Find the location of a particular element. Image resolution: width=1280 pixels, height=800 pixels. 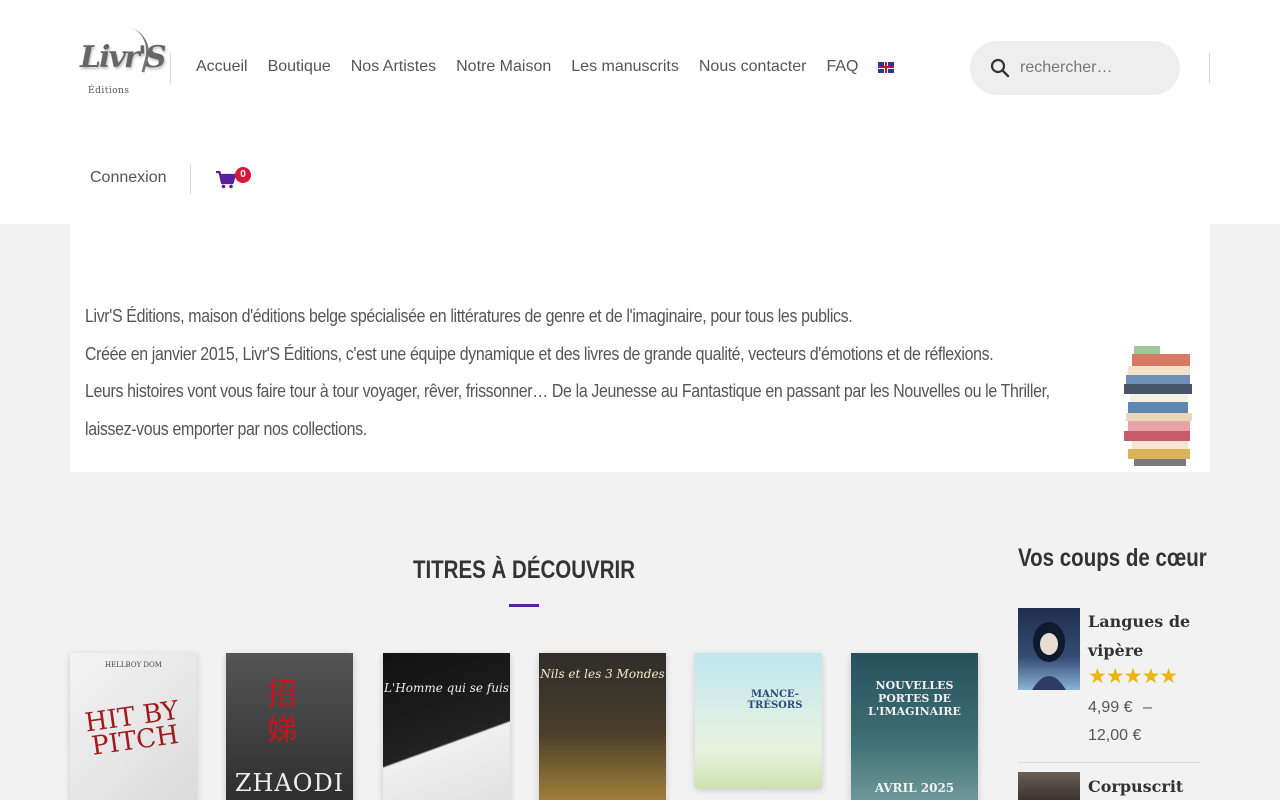

product-card: L'Homme qui se fuis is located at coordinates (446, 726).